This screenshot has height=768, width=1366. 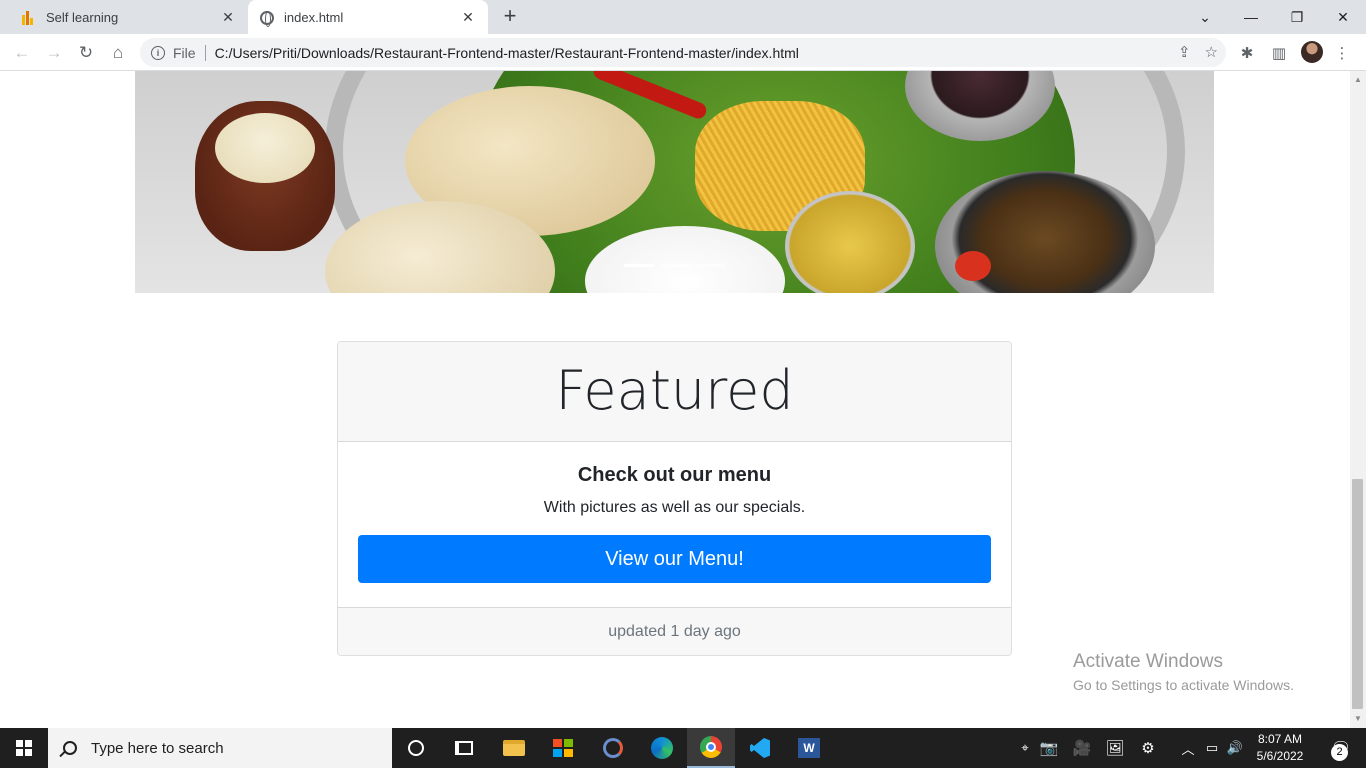 I want to click on video-icon: 🎥, so click(x=1082, y=748).